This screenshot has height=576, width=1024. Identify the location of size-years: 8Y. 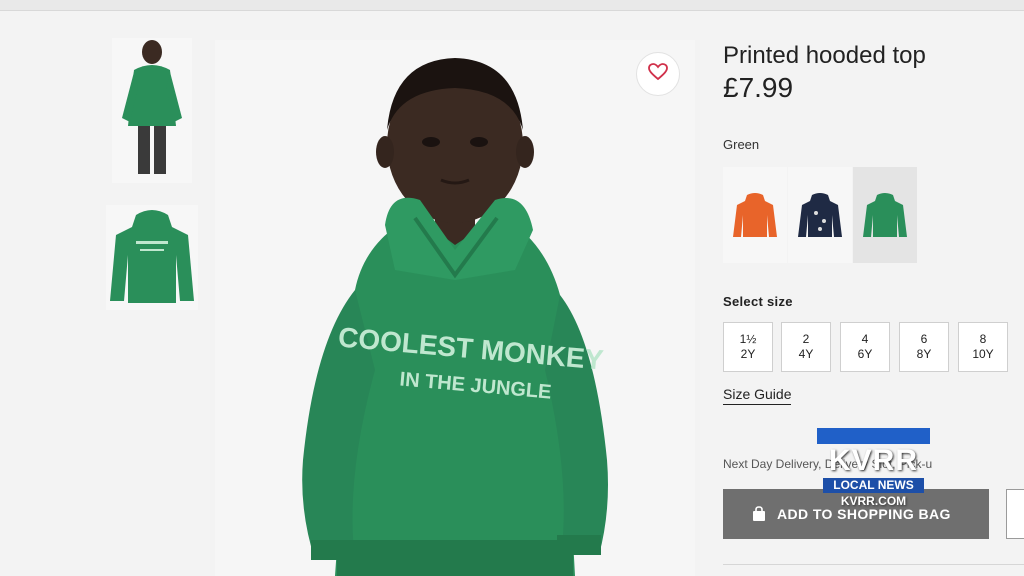
(924, 354).